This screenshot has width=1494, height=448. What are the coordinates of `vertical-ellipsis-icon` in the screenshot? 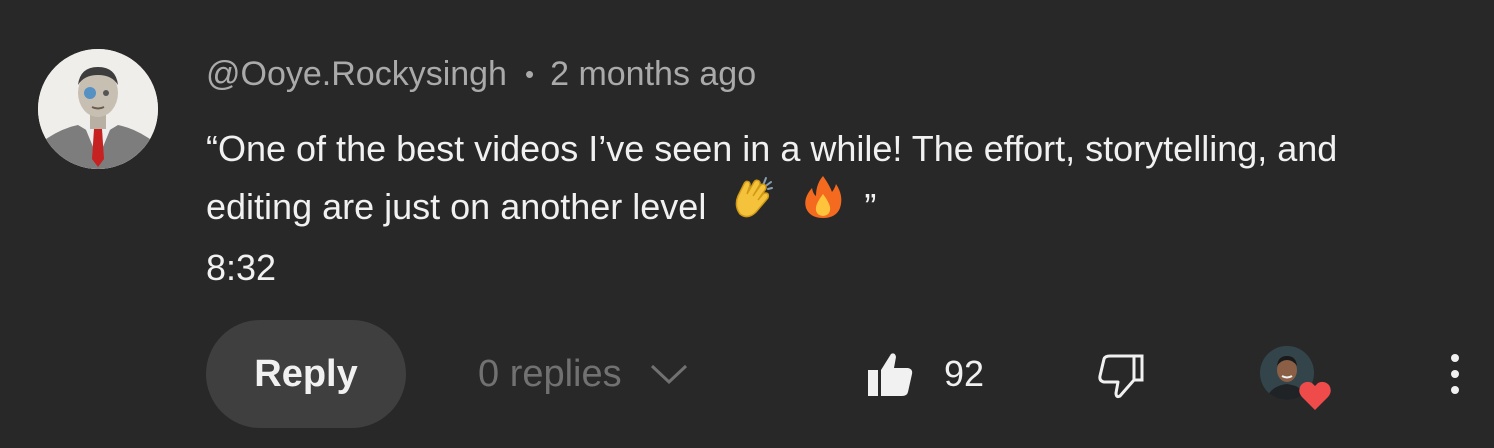 It's located at (1455, 375).